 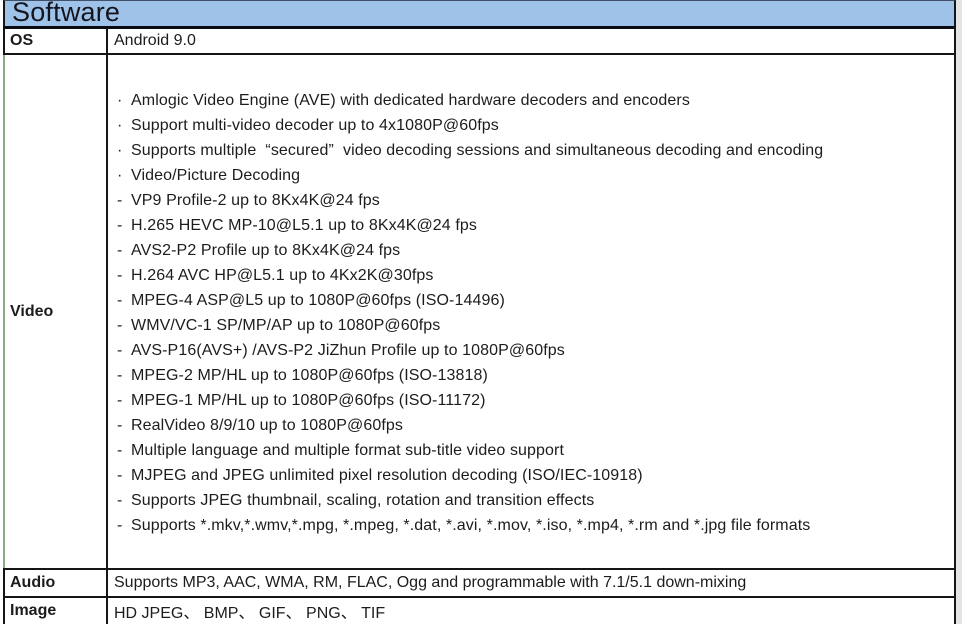 I want to click on table-row-os: OS Android 9.0, so click(x=479, y=42).